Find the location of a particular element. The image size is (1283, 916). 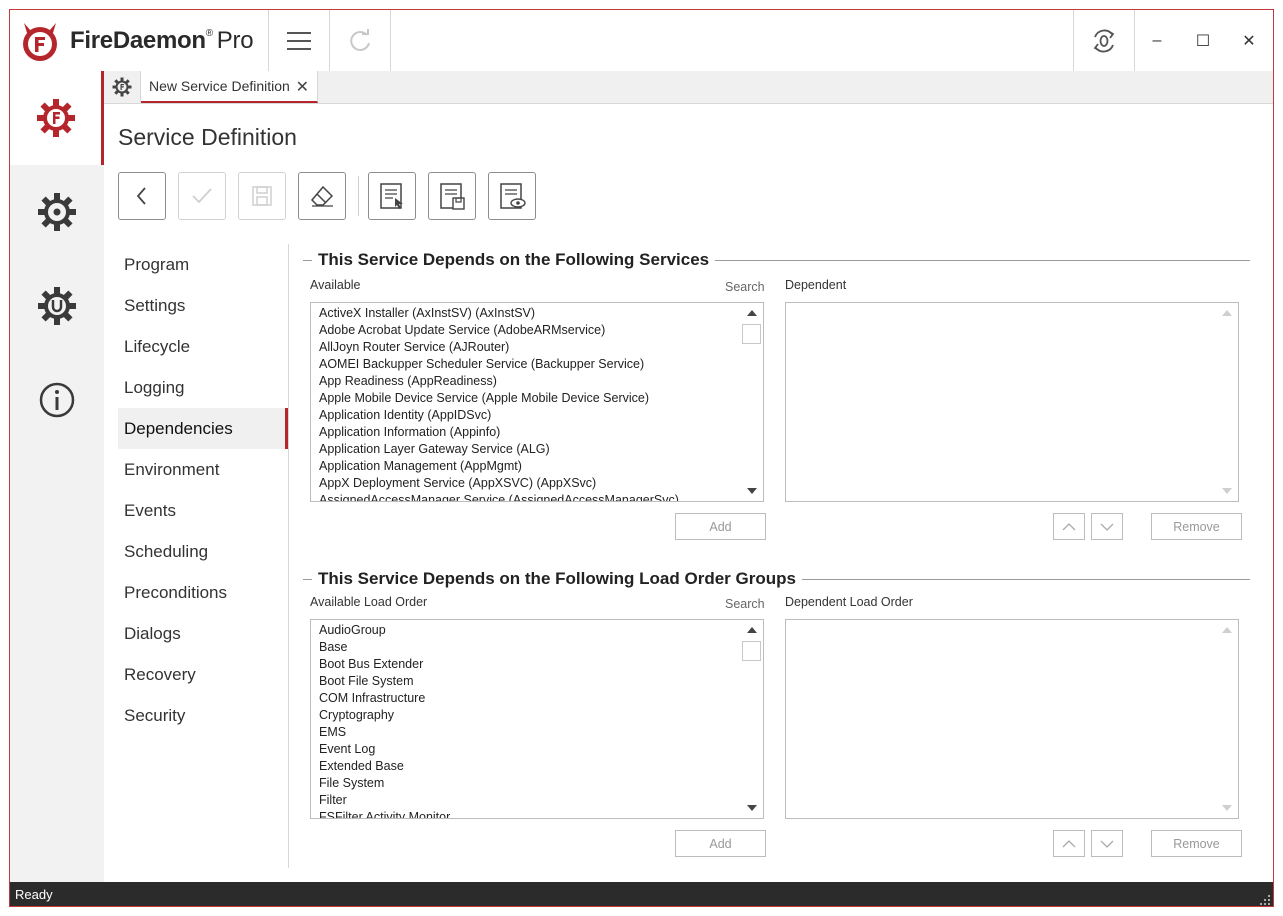

list-item: Application Identity (AppIDSvc) is located at coordinates (530, 415).